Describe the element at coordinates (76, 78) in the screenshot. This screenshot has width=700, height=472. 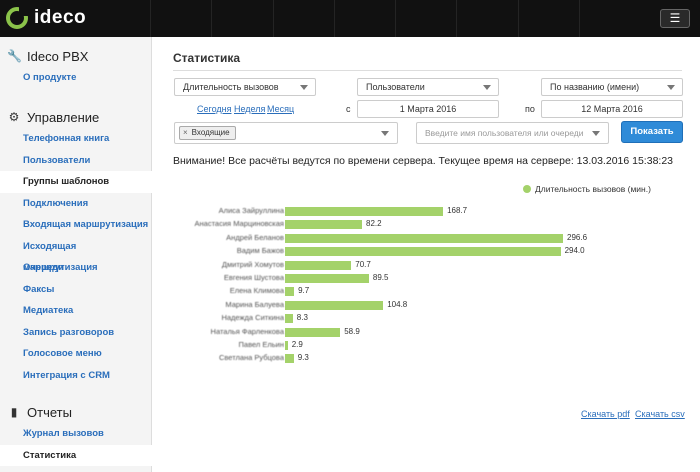
I see `sidebar-item-about: О продукте` at that location.